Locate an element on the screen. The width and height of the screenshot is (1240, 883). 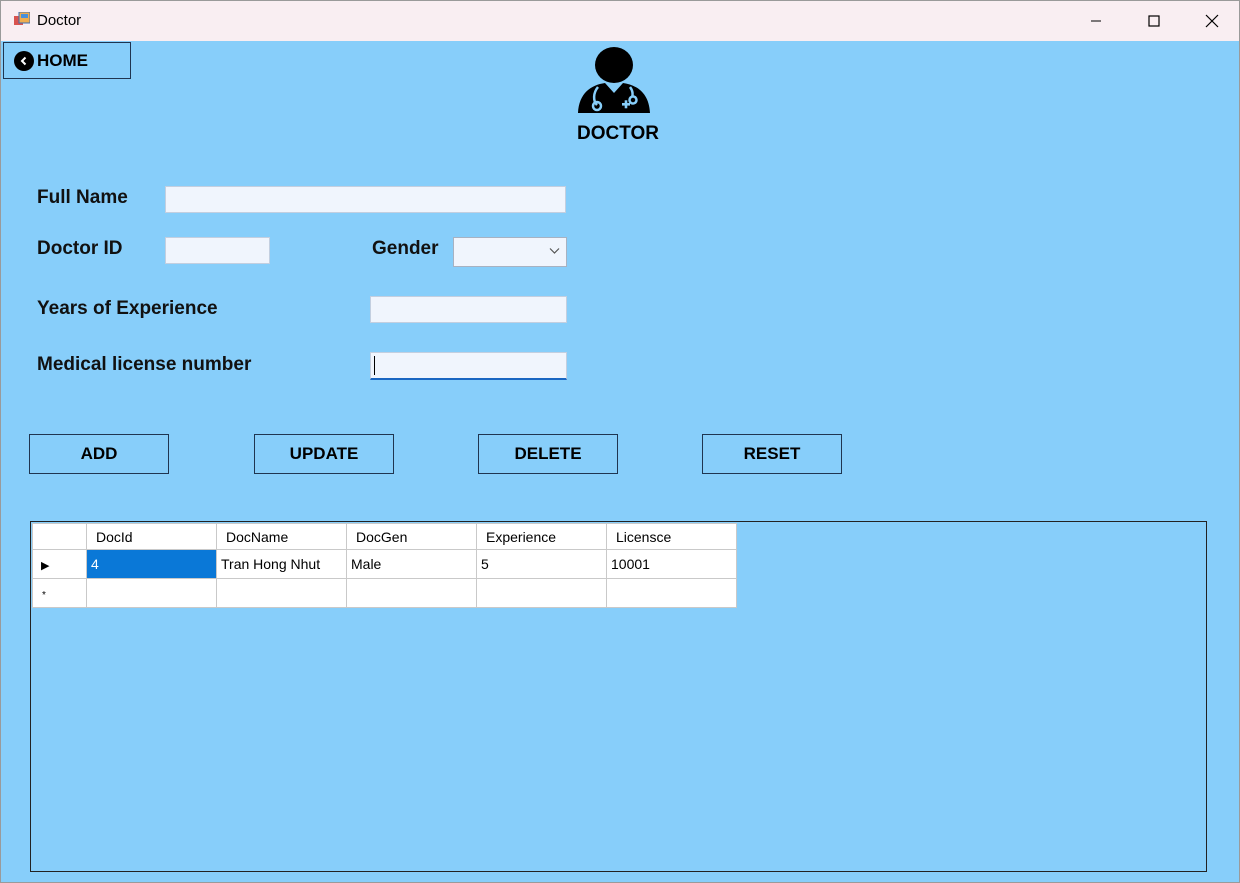
chevron-down-icon is located at coordinates (554, 251).